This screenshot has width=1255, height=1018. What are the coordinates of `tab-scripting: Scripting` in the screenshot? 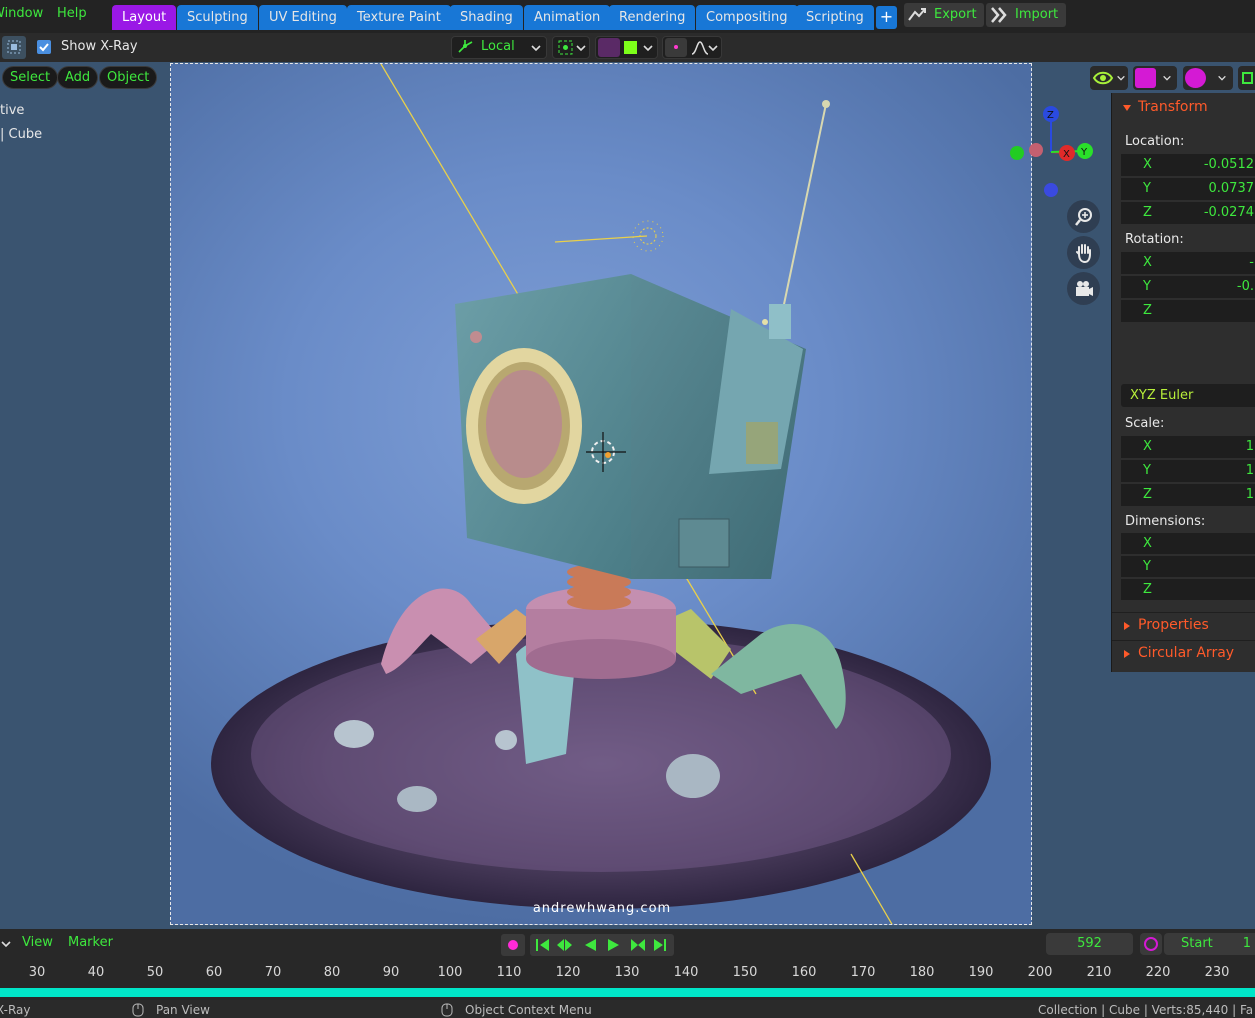 It's located at (835, 17).